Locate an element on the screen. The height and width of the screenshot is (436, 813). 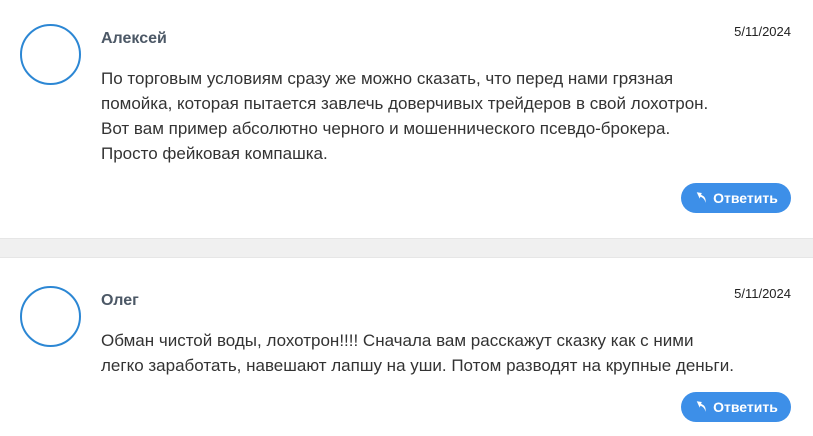
comment-author: Олег is located at coordinates (120, 300).